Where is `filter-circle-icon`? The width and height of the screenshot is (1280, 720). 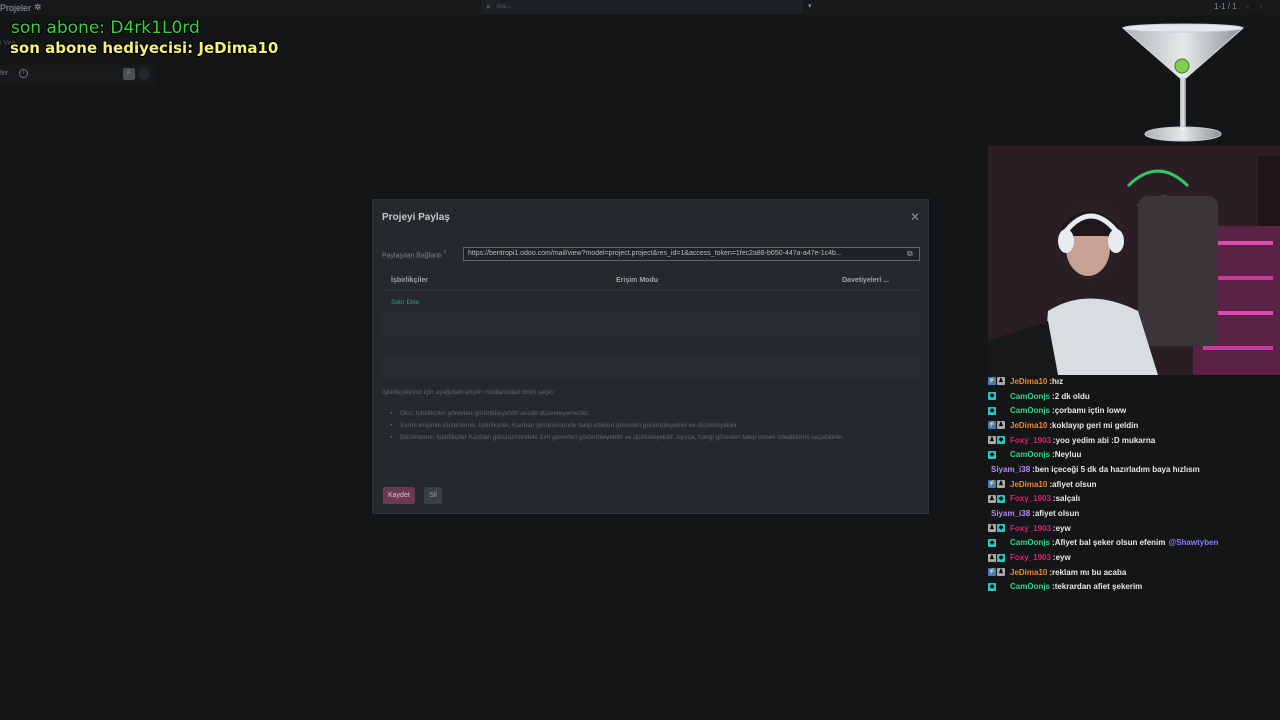
filter-circle-icon is located at coordinates (144, 74).